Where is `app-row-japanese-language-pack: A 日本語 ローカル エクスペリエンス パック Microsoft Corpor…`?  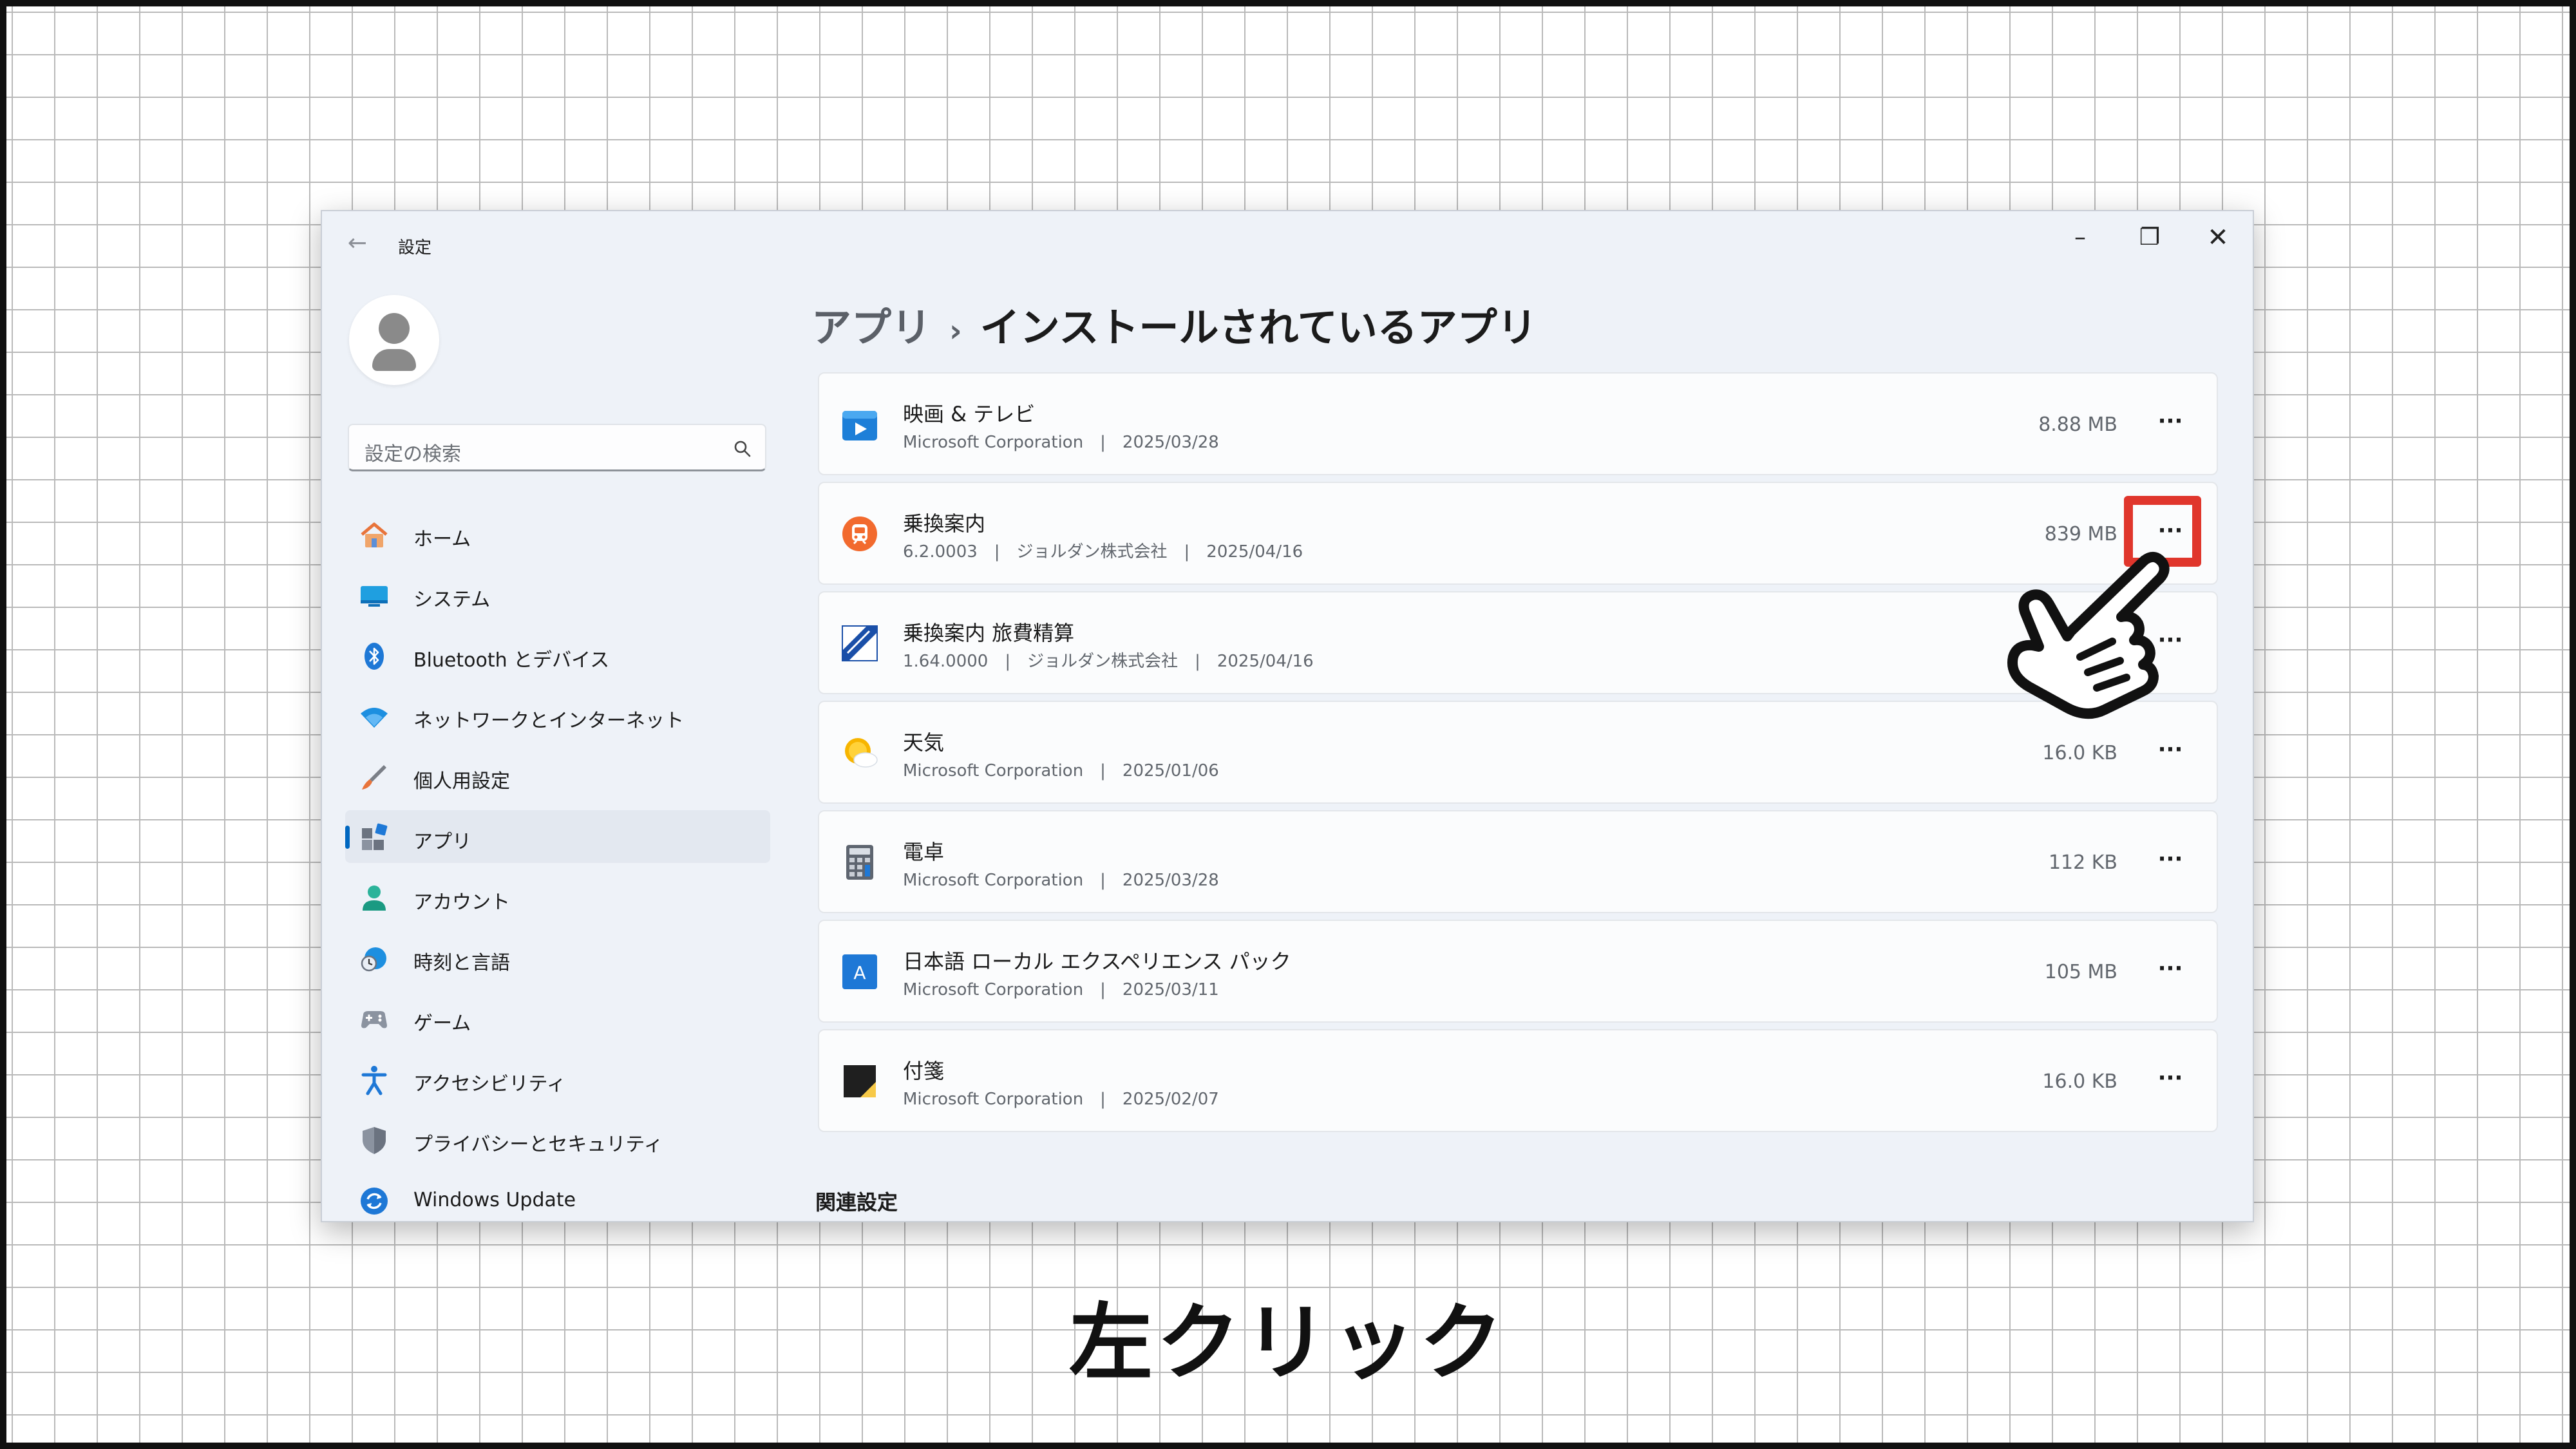
app-row-japanese-language-pack: A 日本語 ローカル エクスペリエンス パック Microsoft Corpor… is located at coordinates (1518, 972).